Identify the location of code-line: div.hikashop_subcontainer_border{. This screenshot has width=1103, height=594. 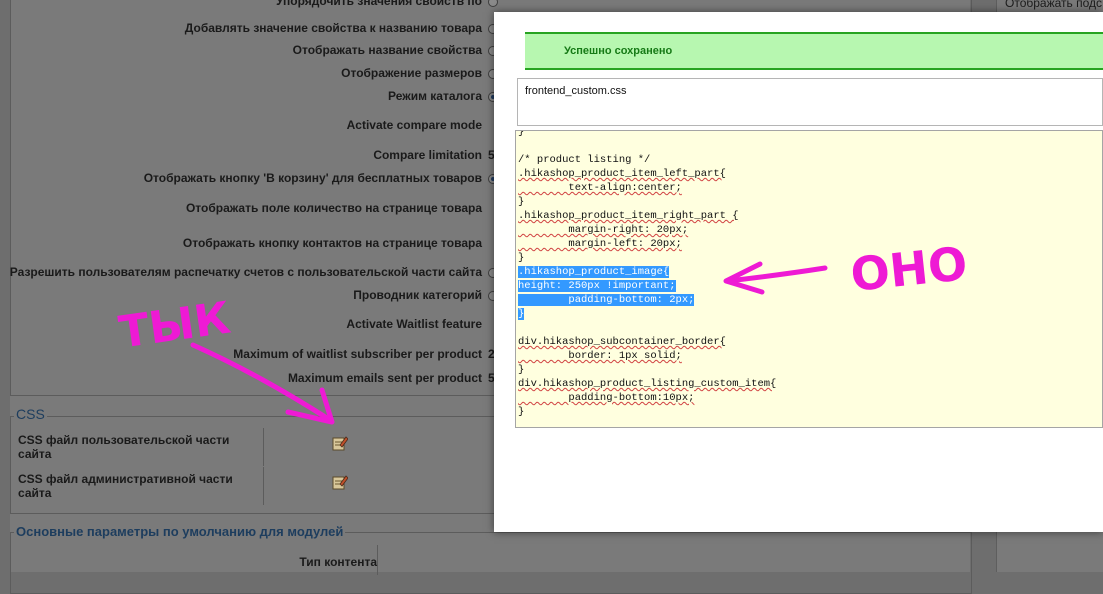
(622, 342).